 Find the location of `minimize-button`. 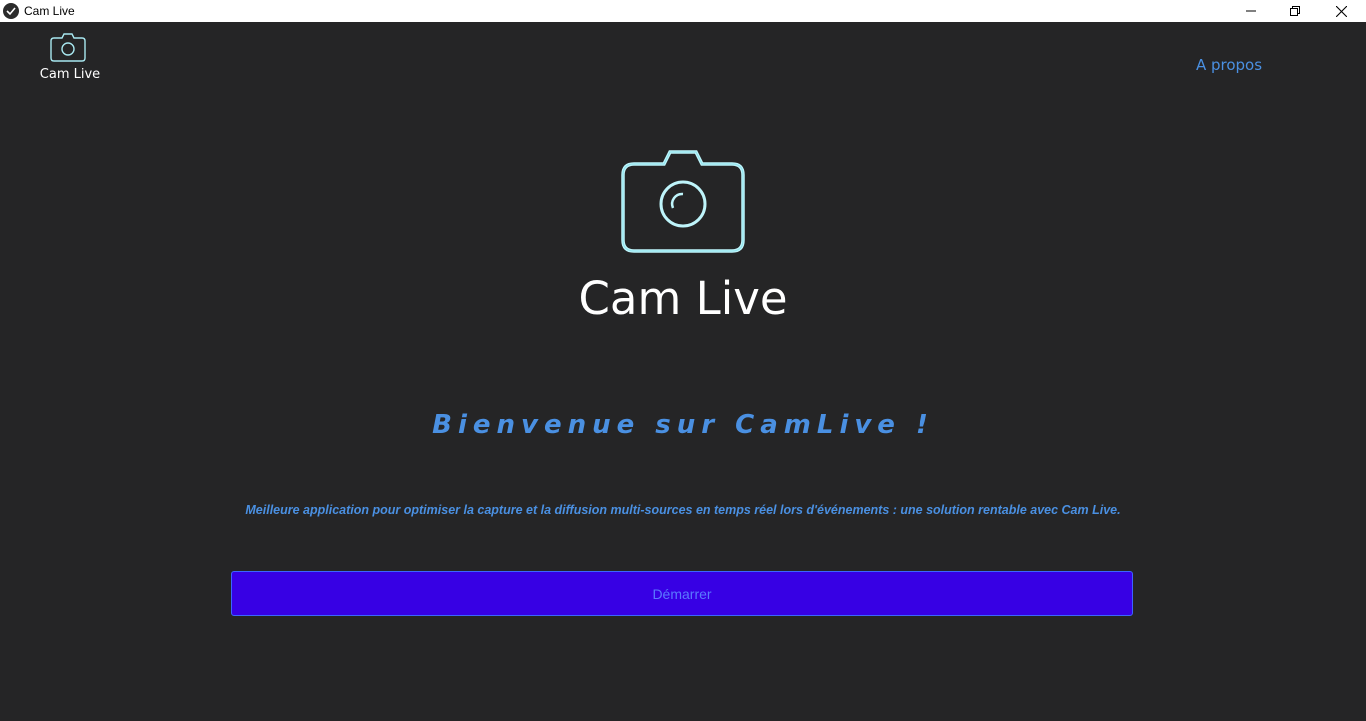

minimize-button is located at coordinates (1251, 11).